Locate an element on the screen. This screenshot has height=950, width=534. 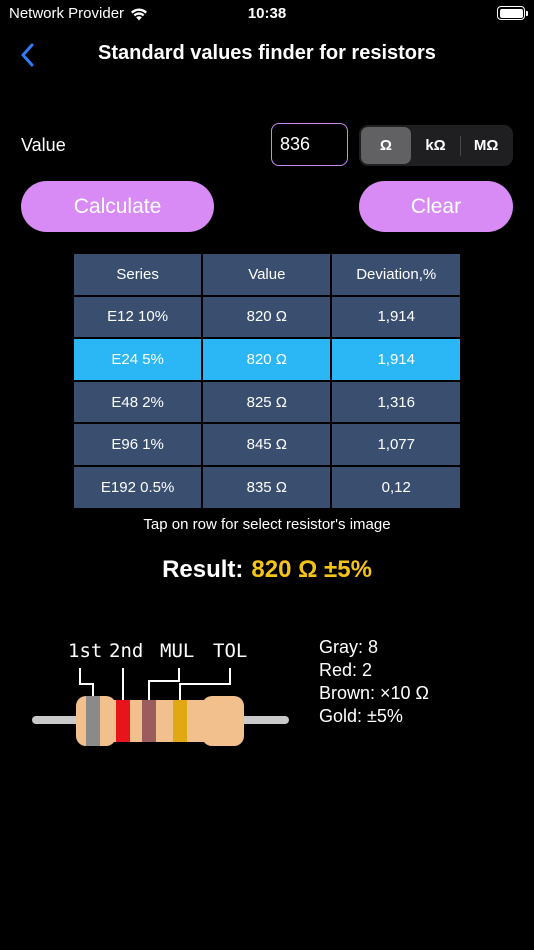
header-value: Value is located at coordinates (267, 274).